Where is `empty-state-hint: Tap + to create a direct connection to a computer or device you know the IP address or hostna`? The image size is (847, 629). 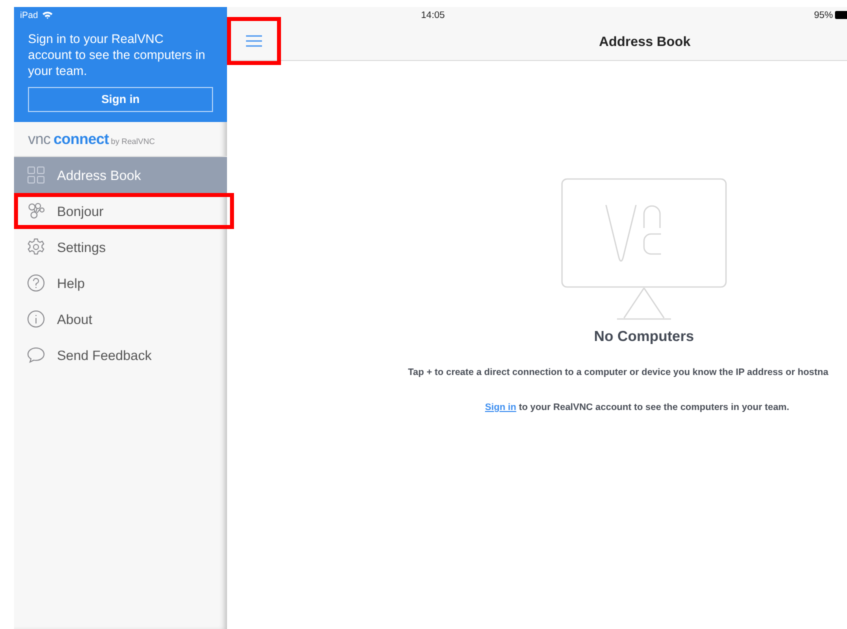 empty-state-hint: Tap + to create a direct connection to a computer or device you know the IP address or hostna is located at coordinates (619, 371).